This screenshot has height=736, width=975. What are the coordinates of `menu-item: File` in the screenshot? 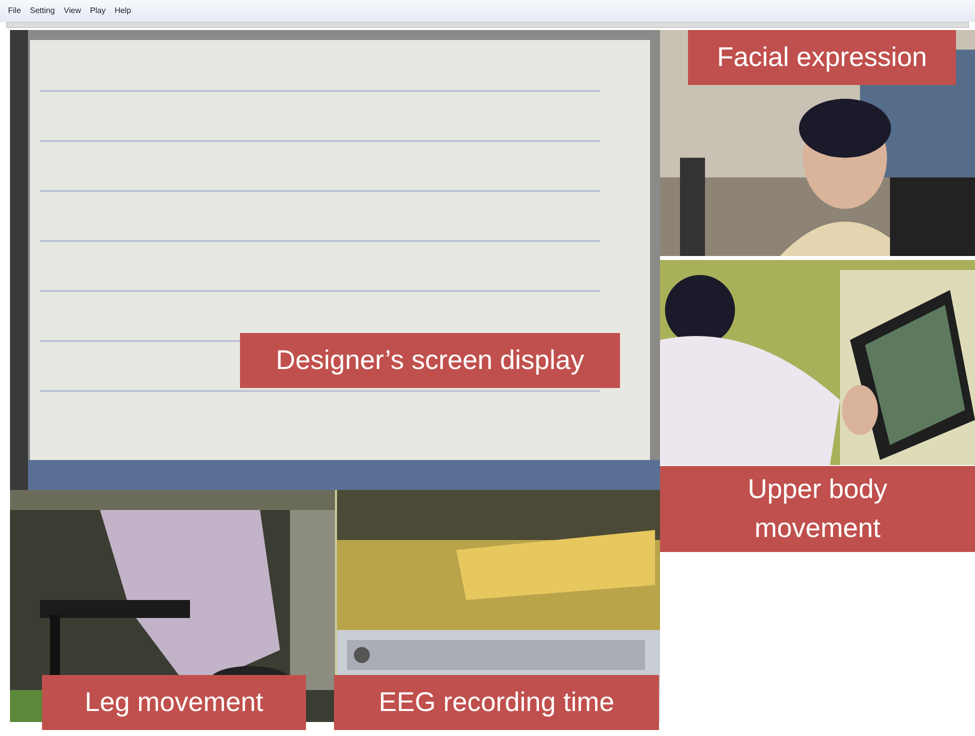 It's located at (14, 11).